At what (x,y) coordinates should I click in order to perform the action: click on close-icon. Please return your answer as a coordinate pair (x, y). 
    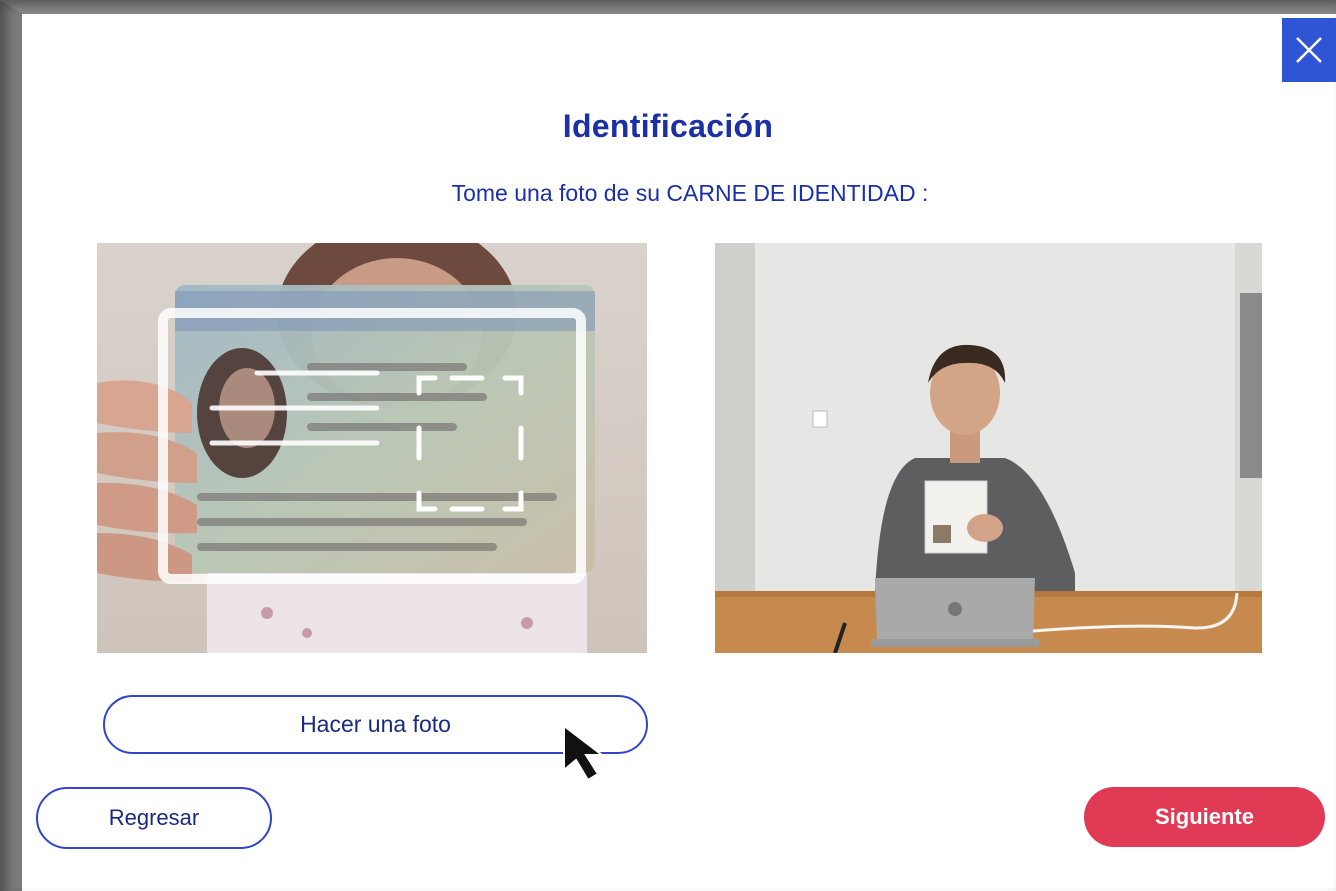
    Looking at the image, I should click on (1309, 50).